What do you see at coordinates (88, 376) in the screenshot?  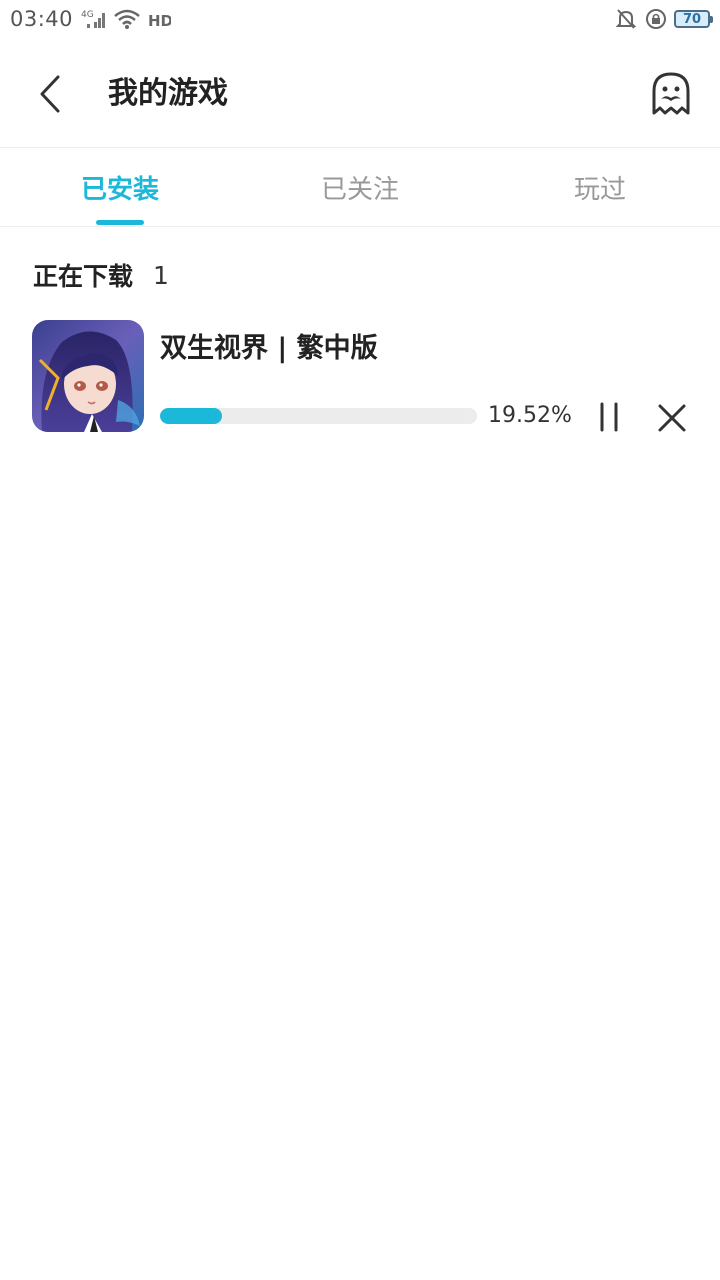 I see `game-icon` at bounding box center [88, 376].